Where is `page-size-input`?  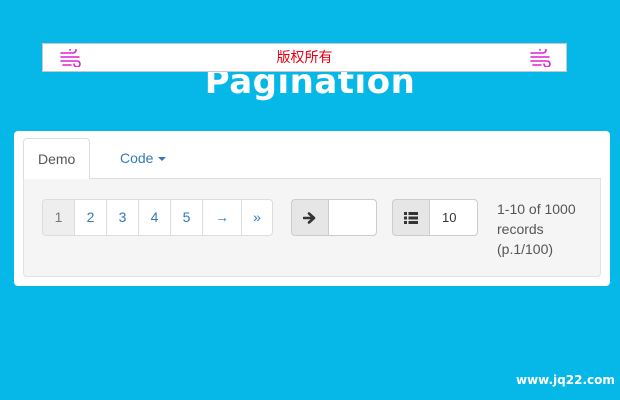
page-size-input is located at coordinates (454, 217).